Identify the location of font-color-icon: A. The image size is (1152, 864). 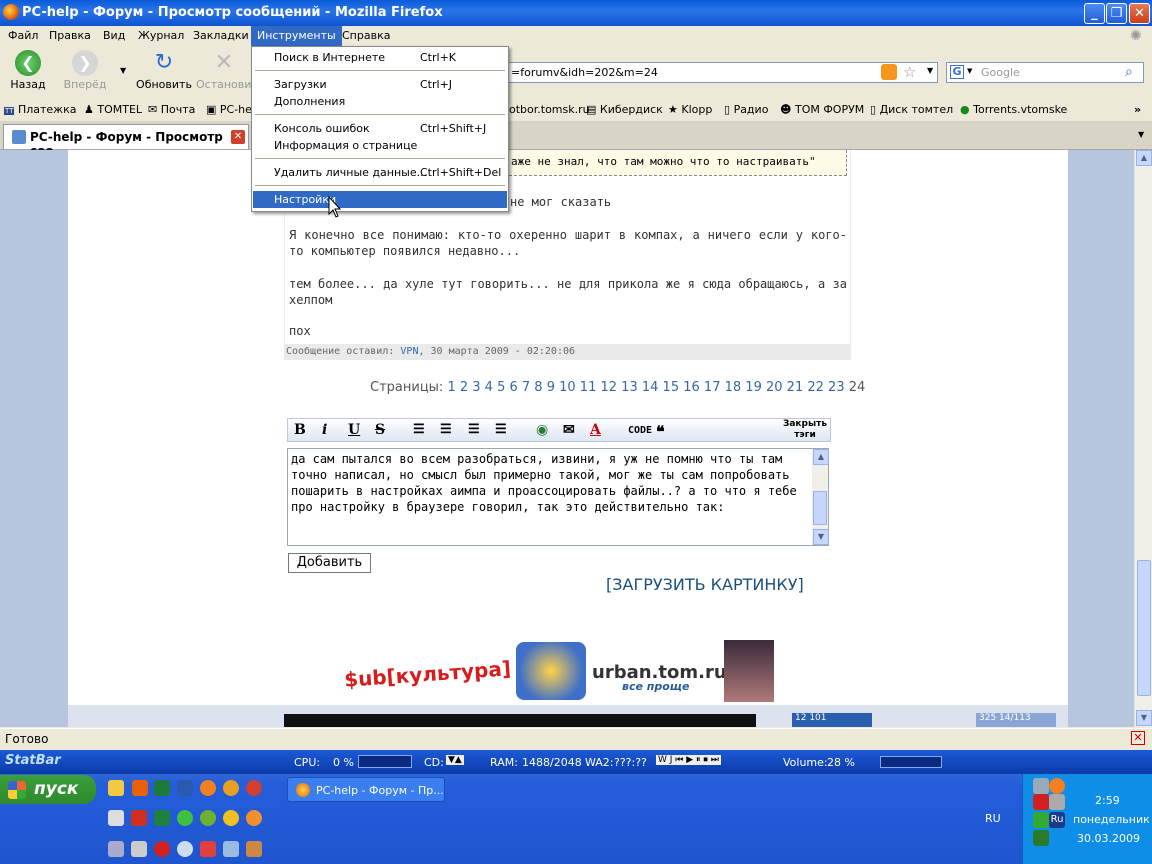
(595, 430).